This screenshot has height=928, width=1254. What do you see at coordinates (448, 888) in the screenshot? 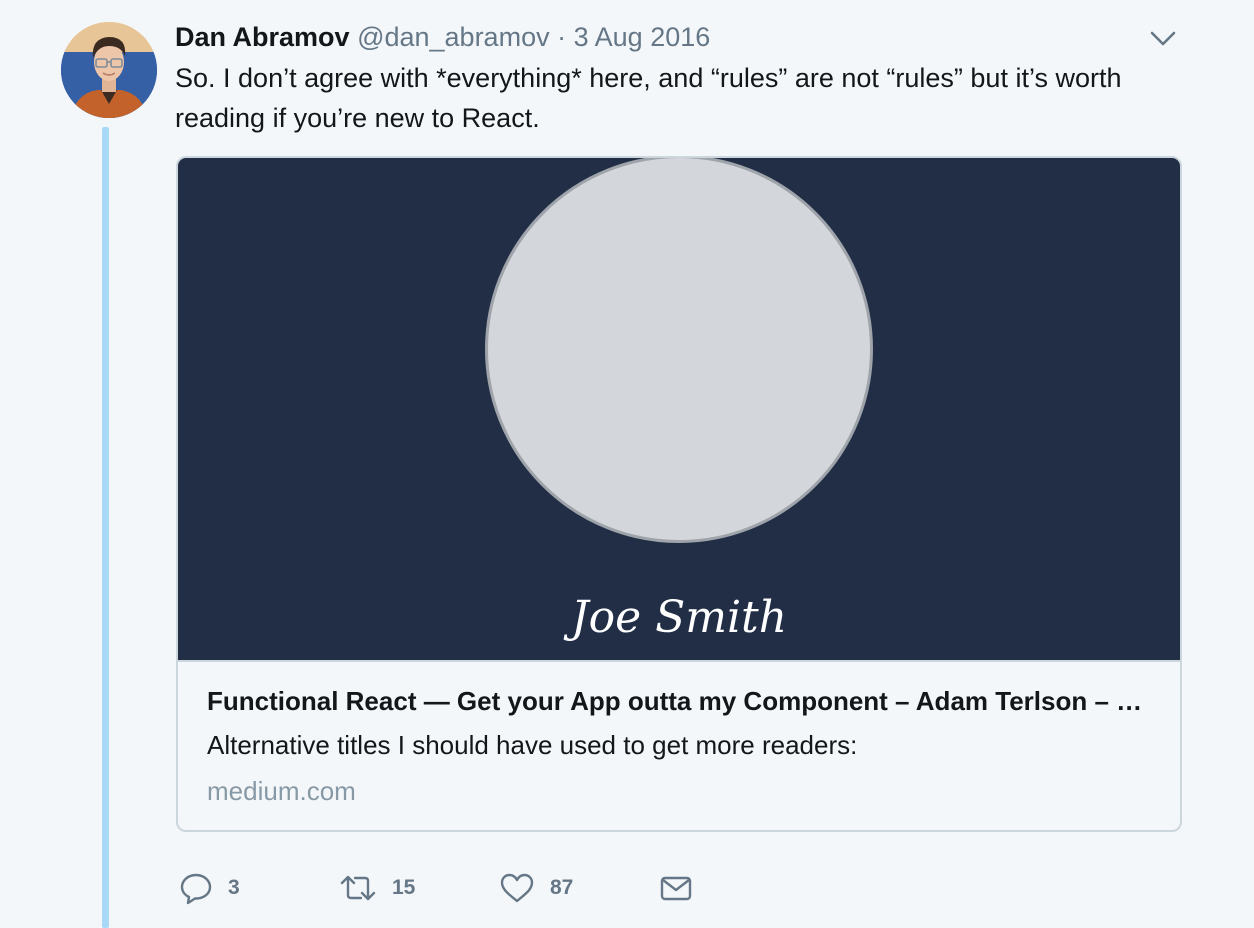
I see `tweet-actions: 3 15 87` at bounding box center [448, 888].